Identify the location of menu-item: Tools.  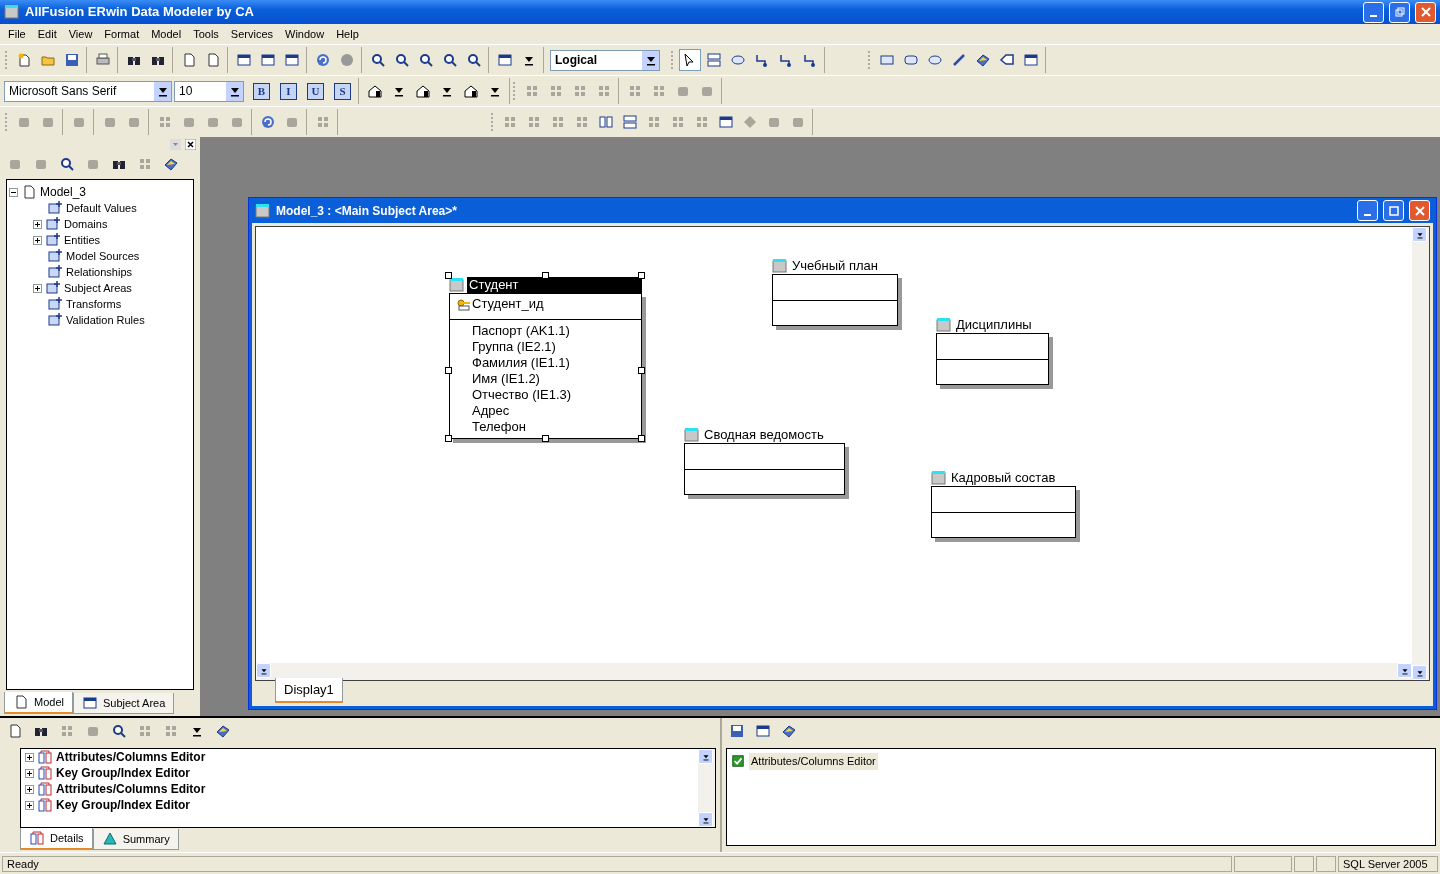
(206, 34).